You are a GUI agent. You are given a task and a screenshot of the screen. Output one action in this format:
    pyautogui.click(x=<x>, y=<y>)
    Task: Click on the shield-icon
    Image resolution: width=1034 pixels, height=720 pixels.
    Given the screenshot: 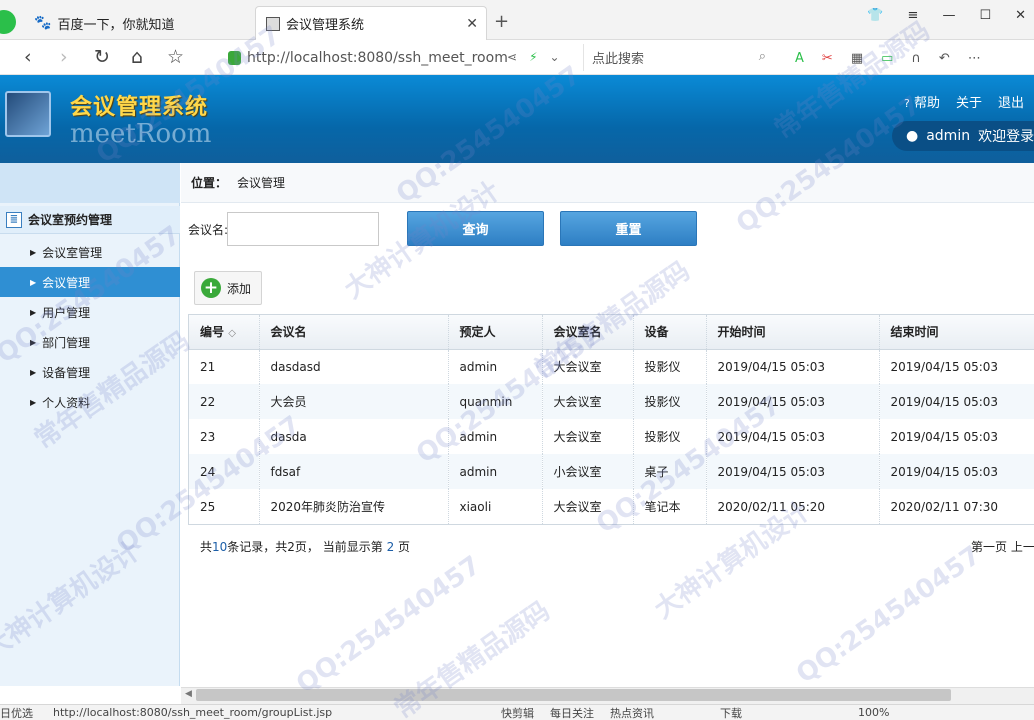 What is the action you would take?
    pyautogui.click(x=234, y=57)
    